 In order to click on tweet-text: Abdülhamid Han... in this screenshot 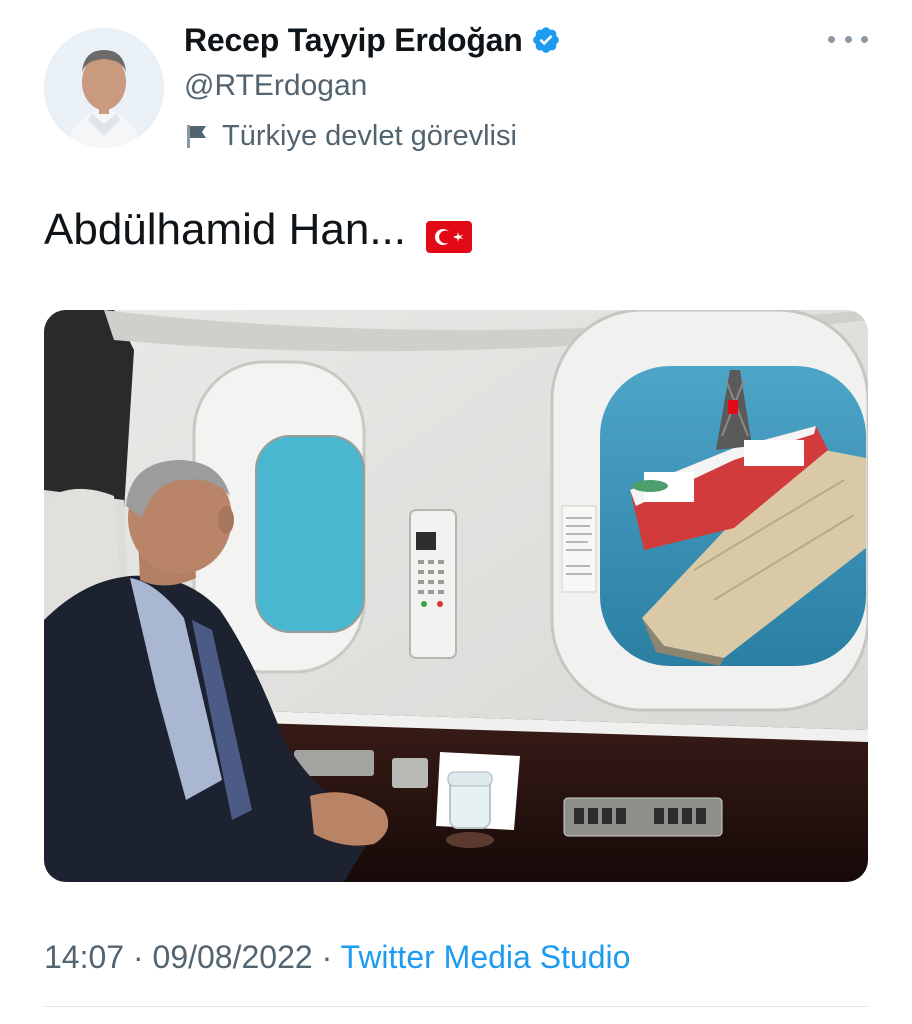, I will do `click(225, 229)`.